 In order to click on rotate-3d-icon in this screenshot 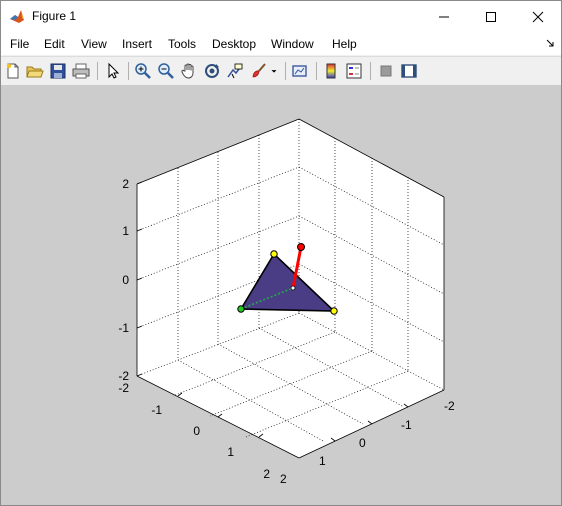, I will do `click(212, 71)`.